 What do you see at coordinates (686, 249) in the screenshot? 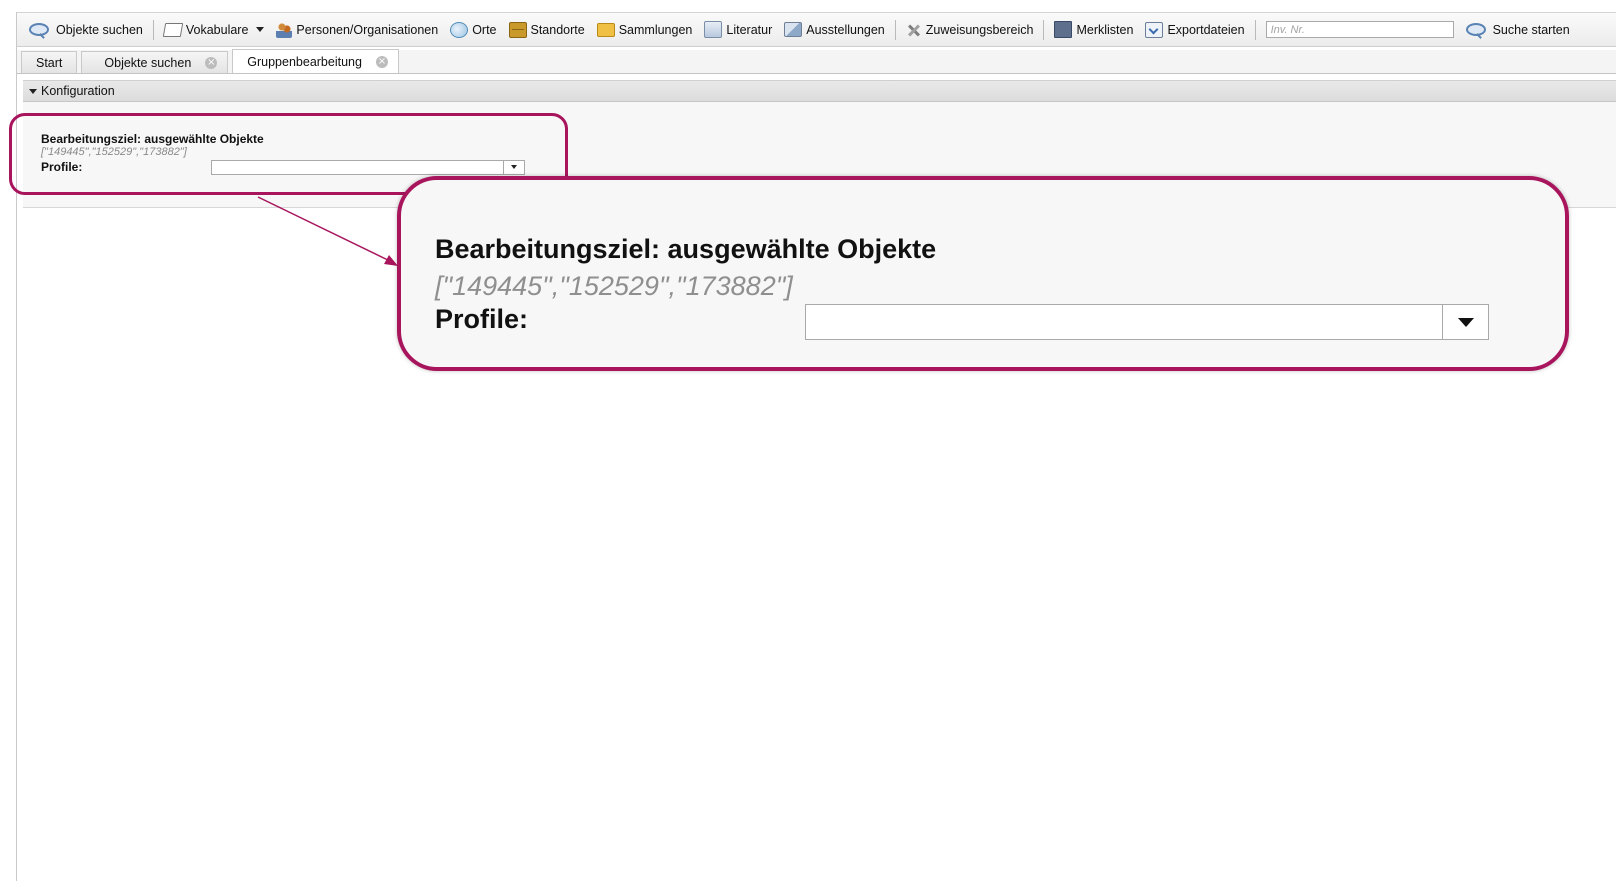
I see `zoom-edit-target-label: Bearbeitungsziel: ausgewählte Objekte` at bounding box center [686, 249].